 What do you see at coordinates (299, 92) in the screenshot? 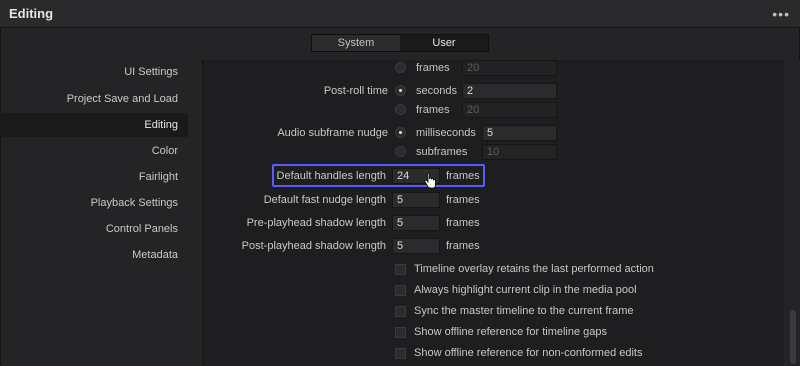
I see `post-roll-row: Post-roll time` at bounding box center [299, 92].